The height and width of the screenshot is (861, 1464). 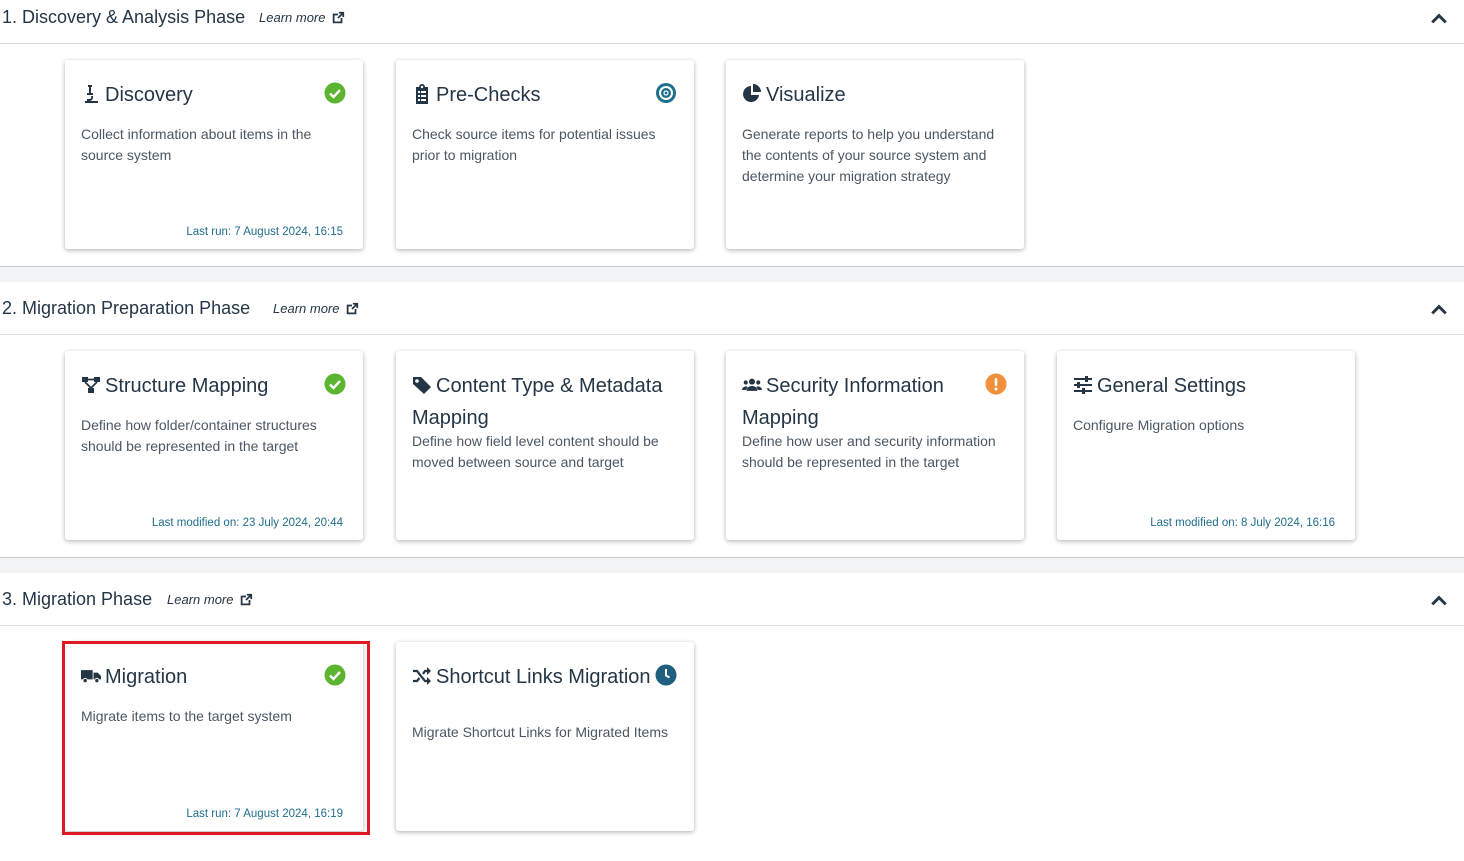 I want to click on clock-icon, so click(x=666, y=675).